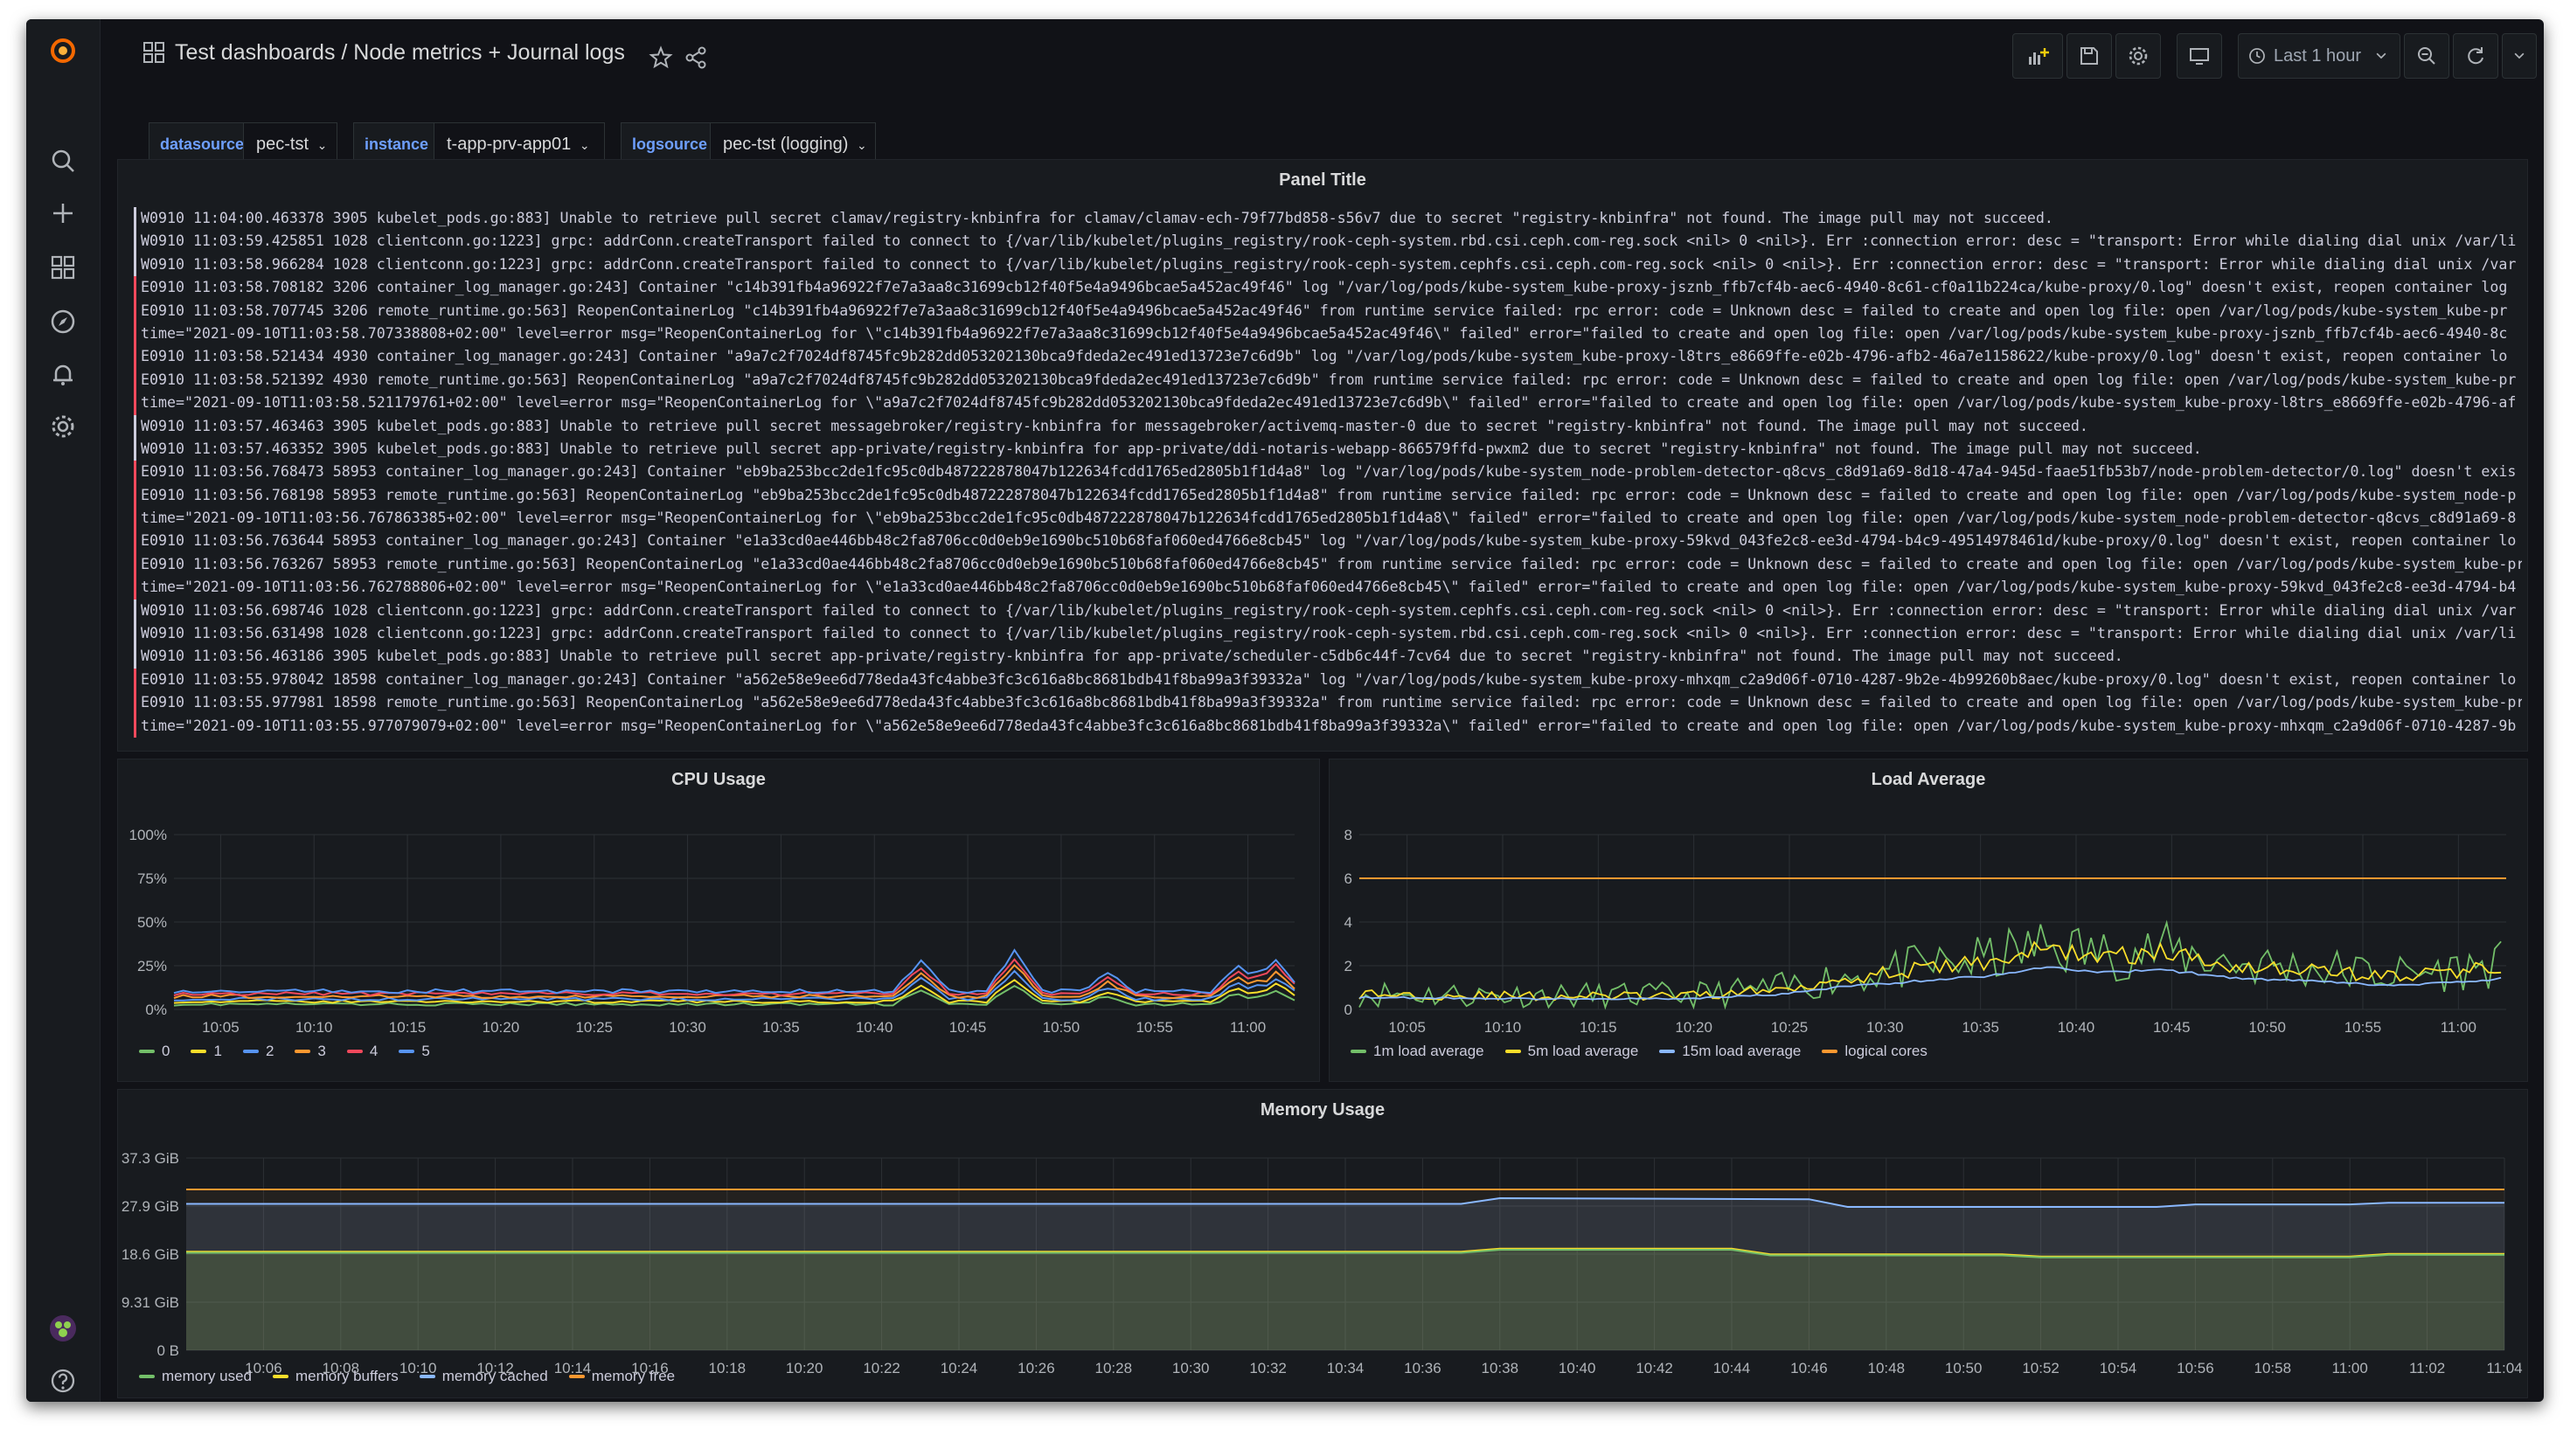 Image resolution: width=2570 pixels, height=1456 pixels. Describe the element at coordinates (2519, 56) in the screenshot. I see `refresh-interval-dropdown` at that location.